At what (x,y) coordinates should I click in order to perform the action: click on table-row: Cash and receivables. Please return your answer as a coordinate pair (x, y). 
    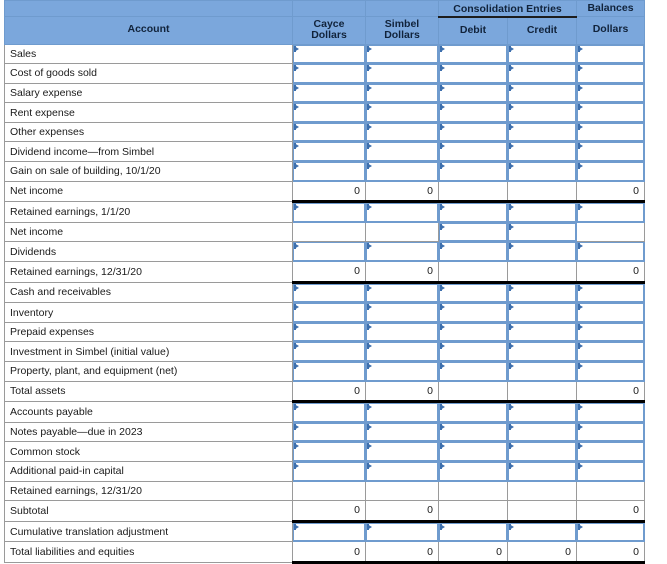
    Looking at the image, I should click on (325, 292).